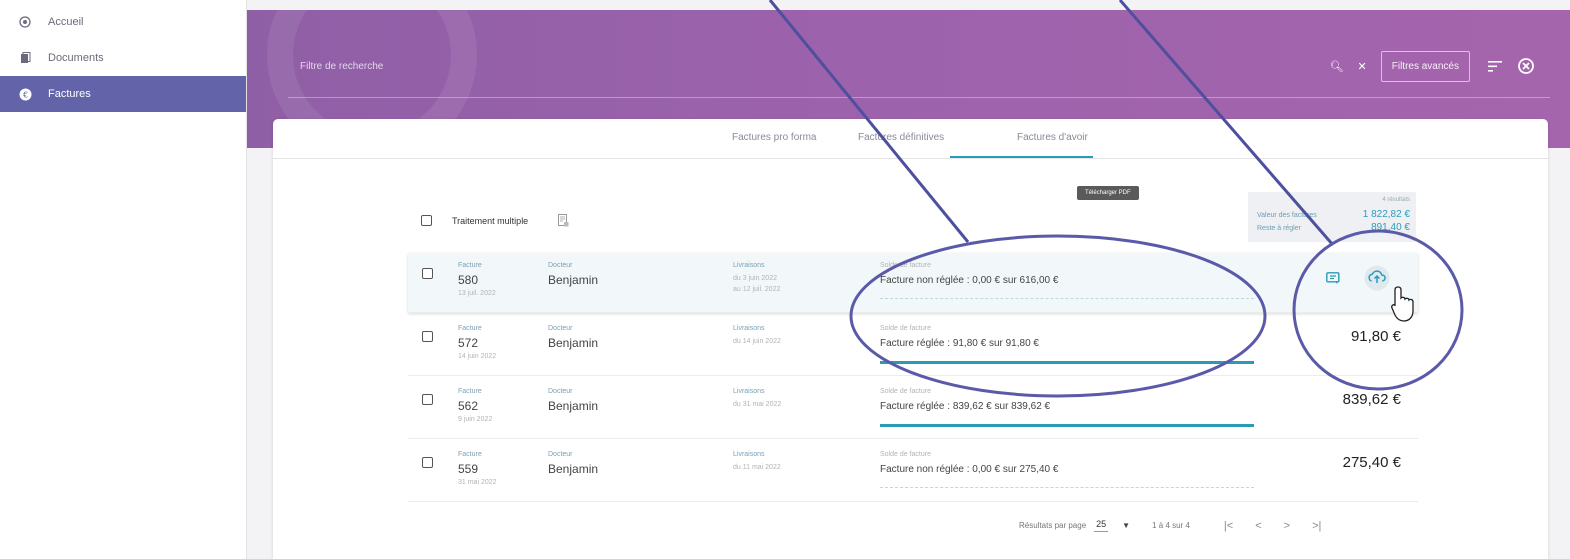  What do you see at coordinates (1021, 157) in the screenshot?
I see `active-tab-indicator` at bounding box center [1021, 157].